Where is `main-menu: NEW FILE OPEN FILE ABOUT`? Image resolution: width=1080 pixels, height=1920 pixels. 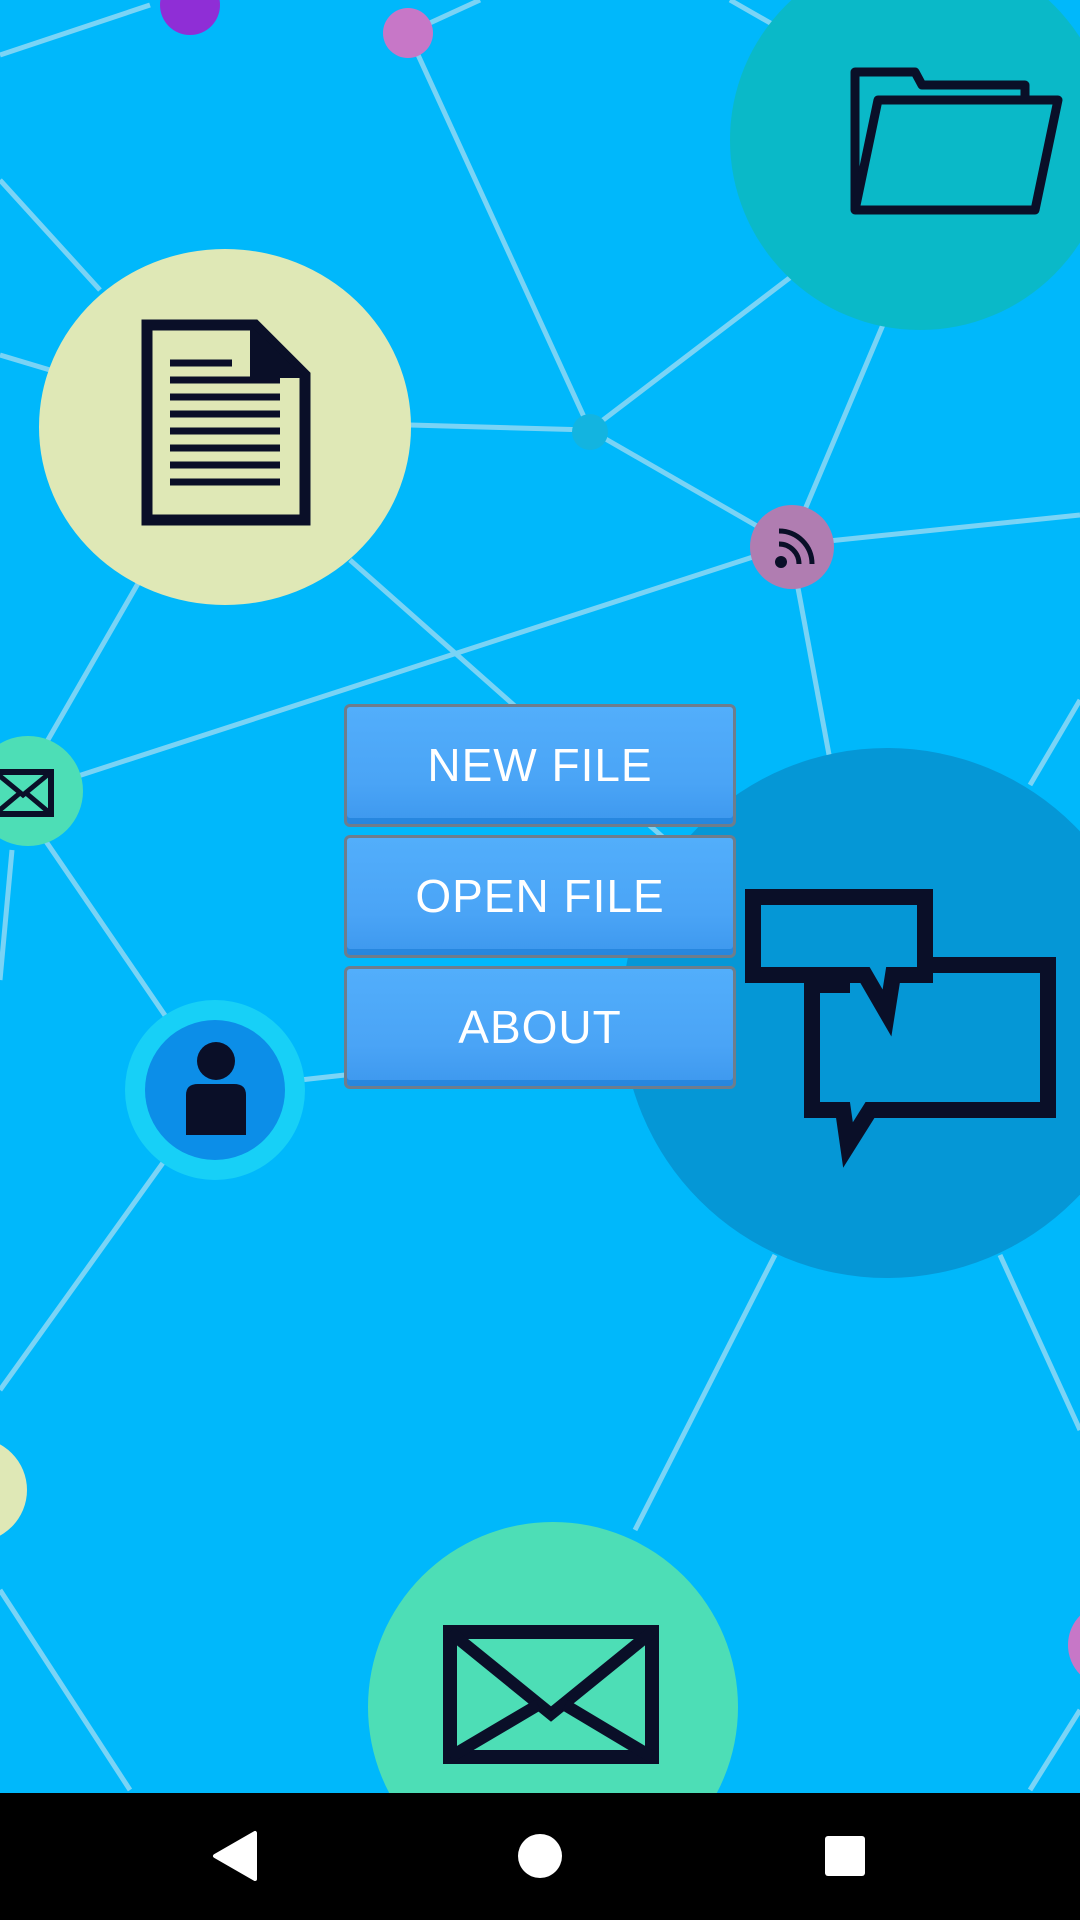
main-menu: NEW FILE OPEN FILE ABOUT is located at coordinates (540, 900).